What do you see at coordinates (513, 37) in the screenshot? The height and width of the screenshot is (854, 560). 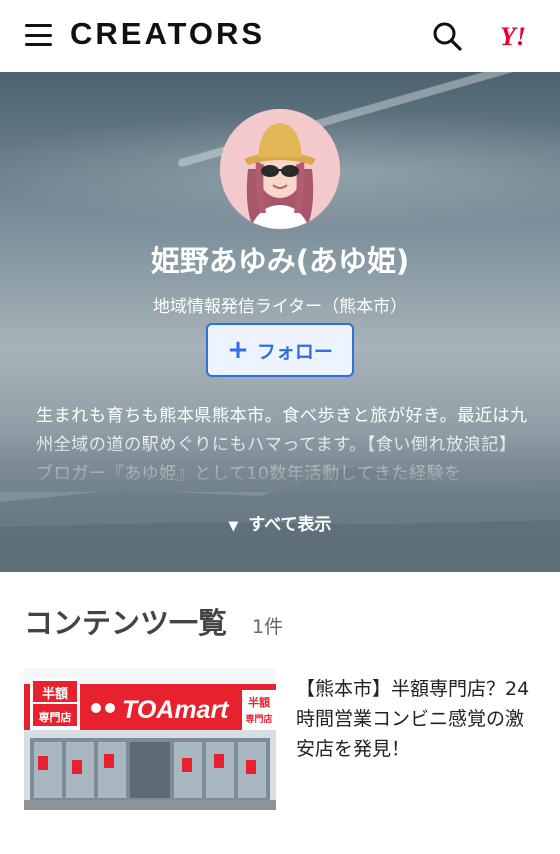 I see `yahoo-logo: Y!` at bounding box center [513, 37].